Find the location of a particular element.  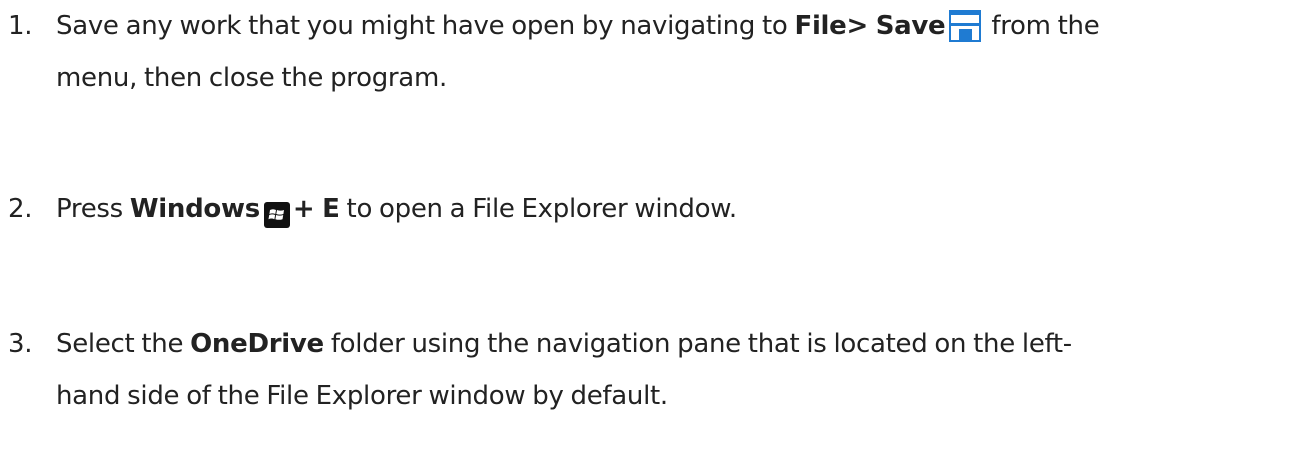

step-text-continued: from the is located at coordinates (1042, 26).